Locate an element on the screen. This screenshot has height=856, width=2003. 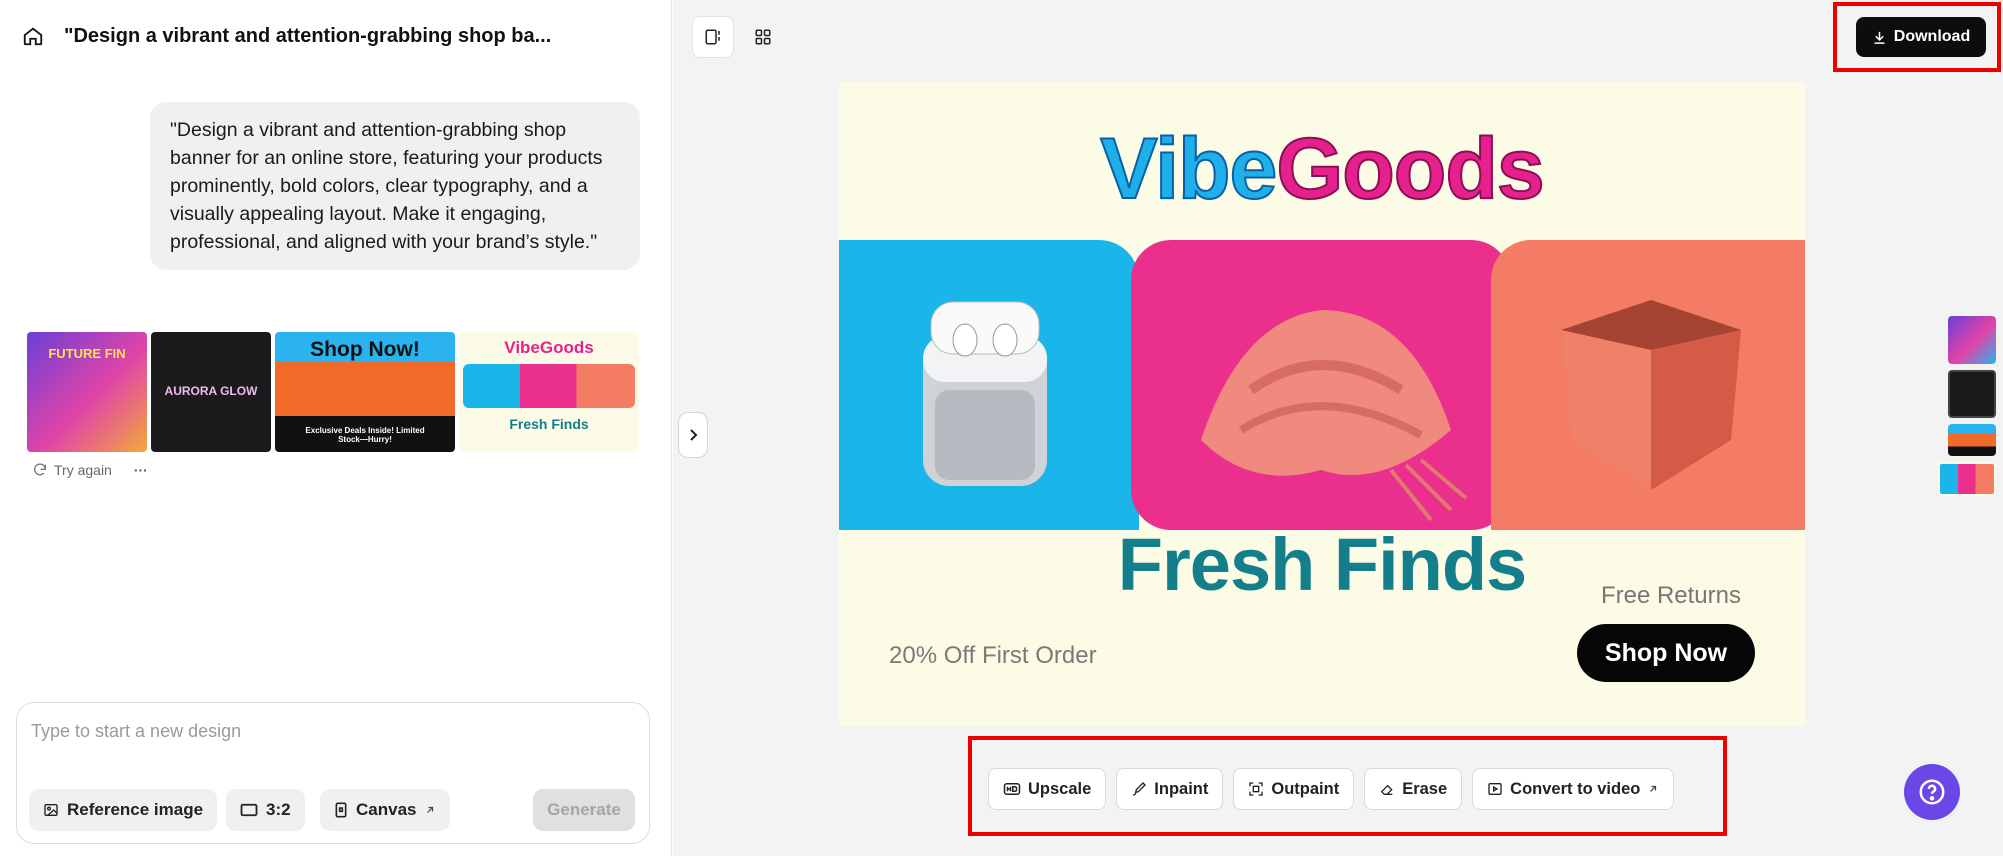
result-actions: Try again ··· is located at coordinates (90, 470).